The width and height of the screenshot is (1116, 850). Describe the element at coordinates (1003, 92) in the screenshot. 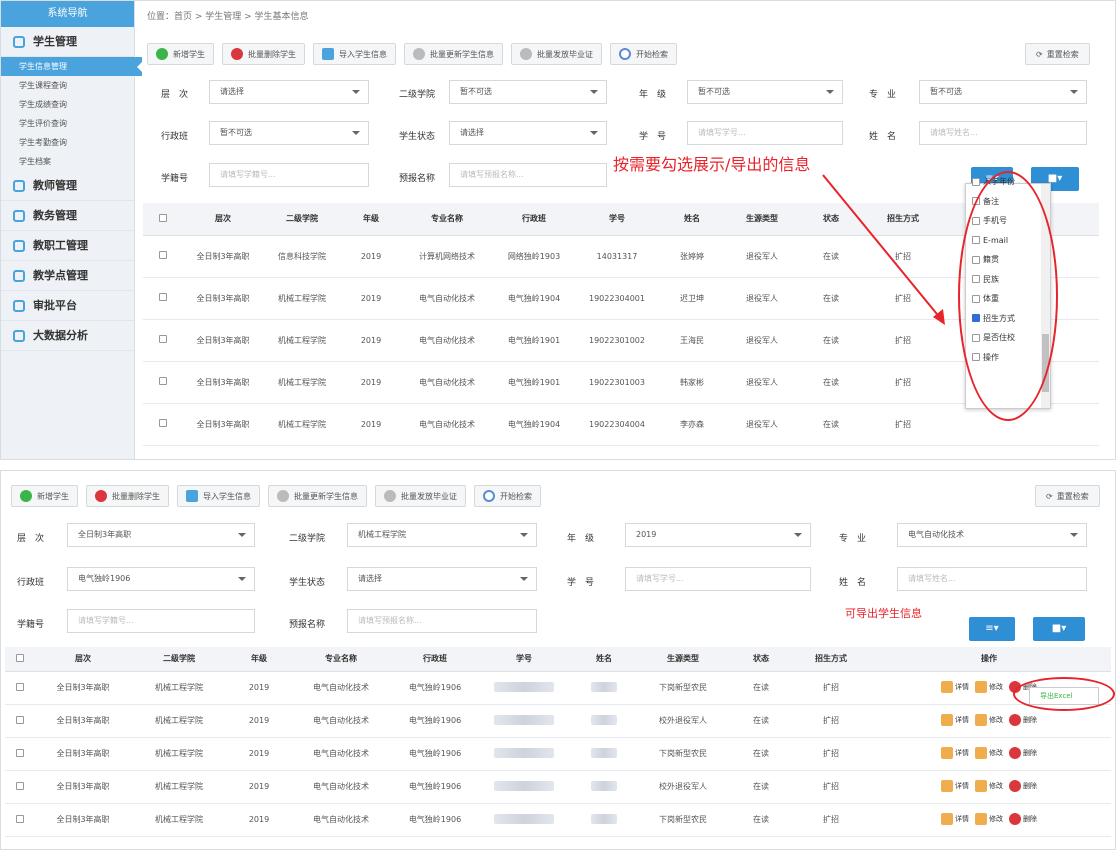

I see `major-select: 暂不可选` at that location.